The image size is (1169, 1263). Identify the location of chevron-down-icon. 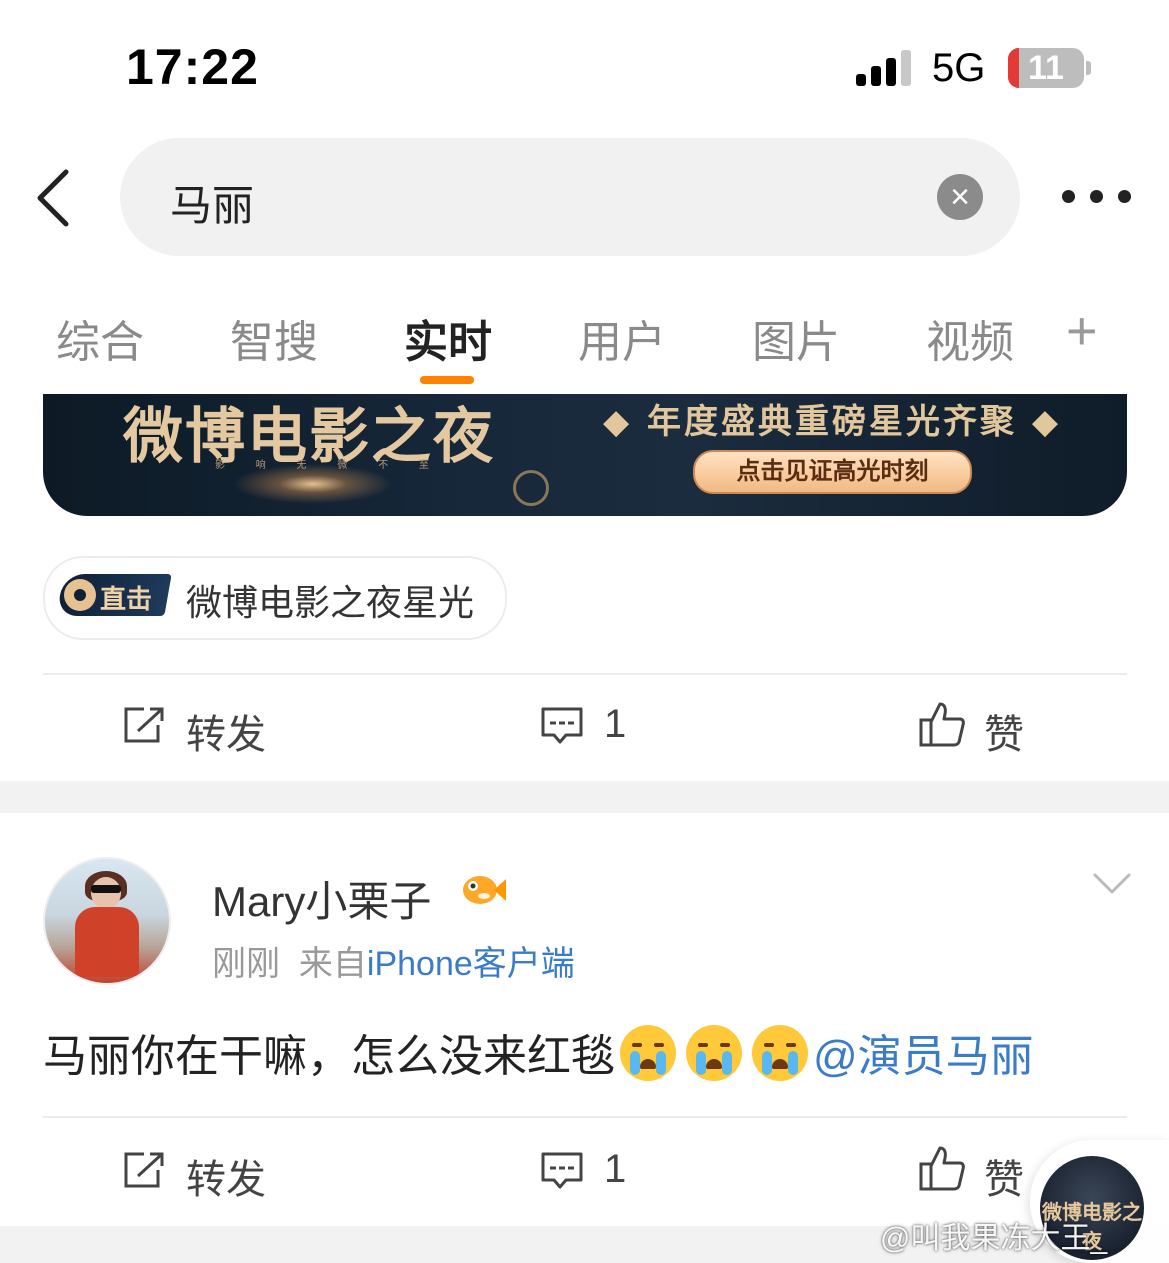
(1112, 884).